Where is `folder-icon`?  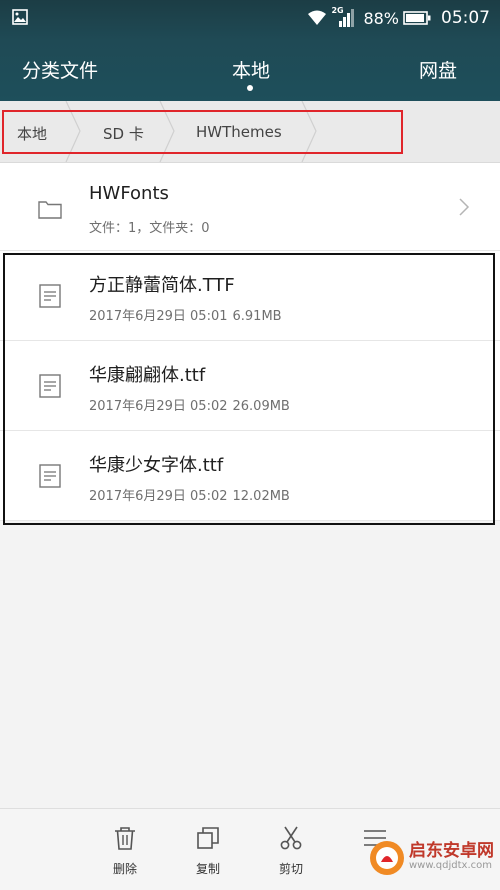 folder-icon is located at coordinates (50, 210).